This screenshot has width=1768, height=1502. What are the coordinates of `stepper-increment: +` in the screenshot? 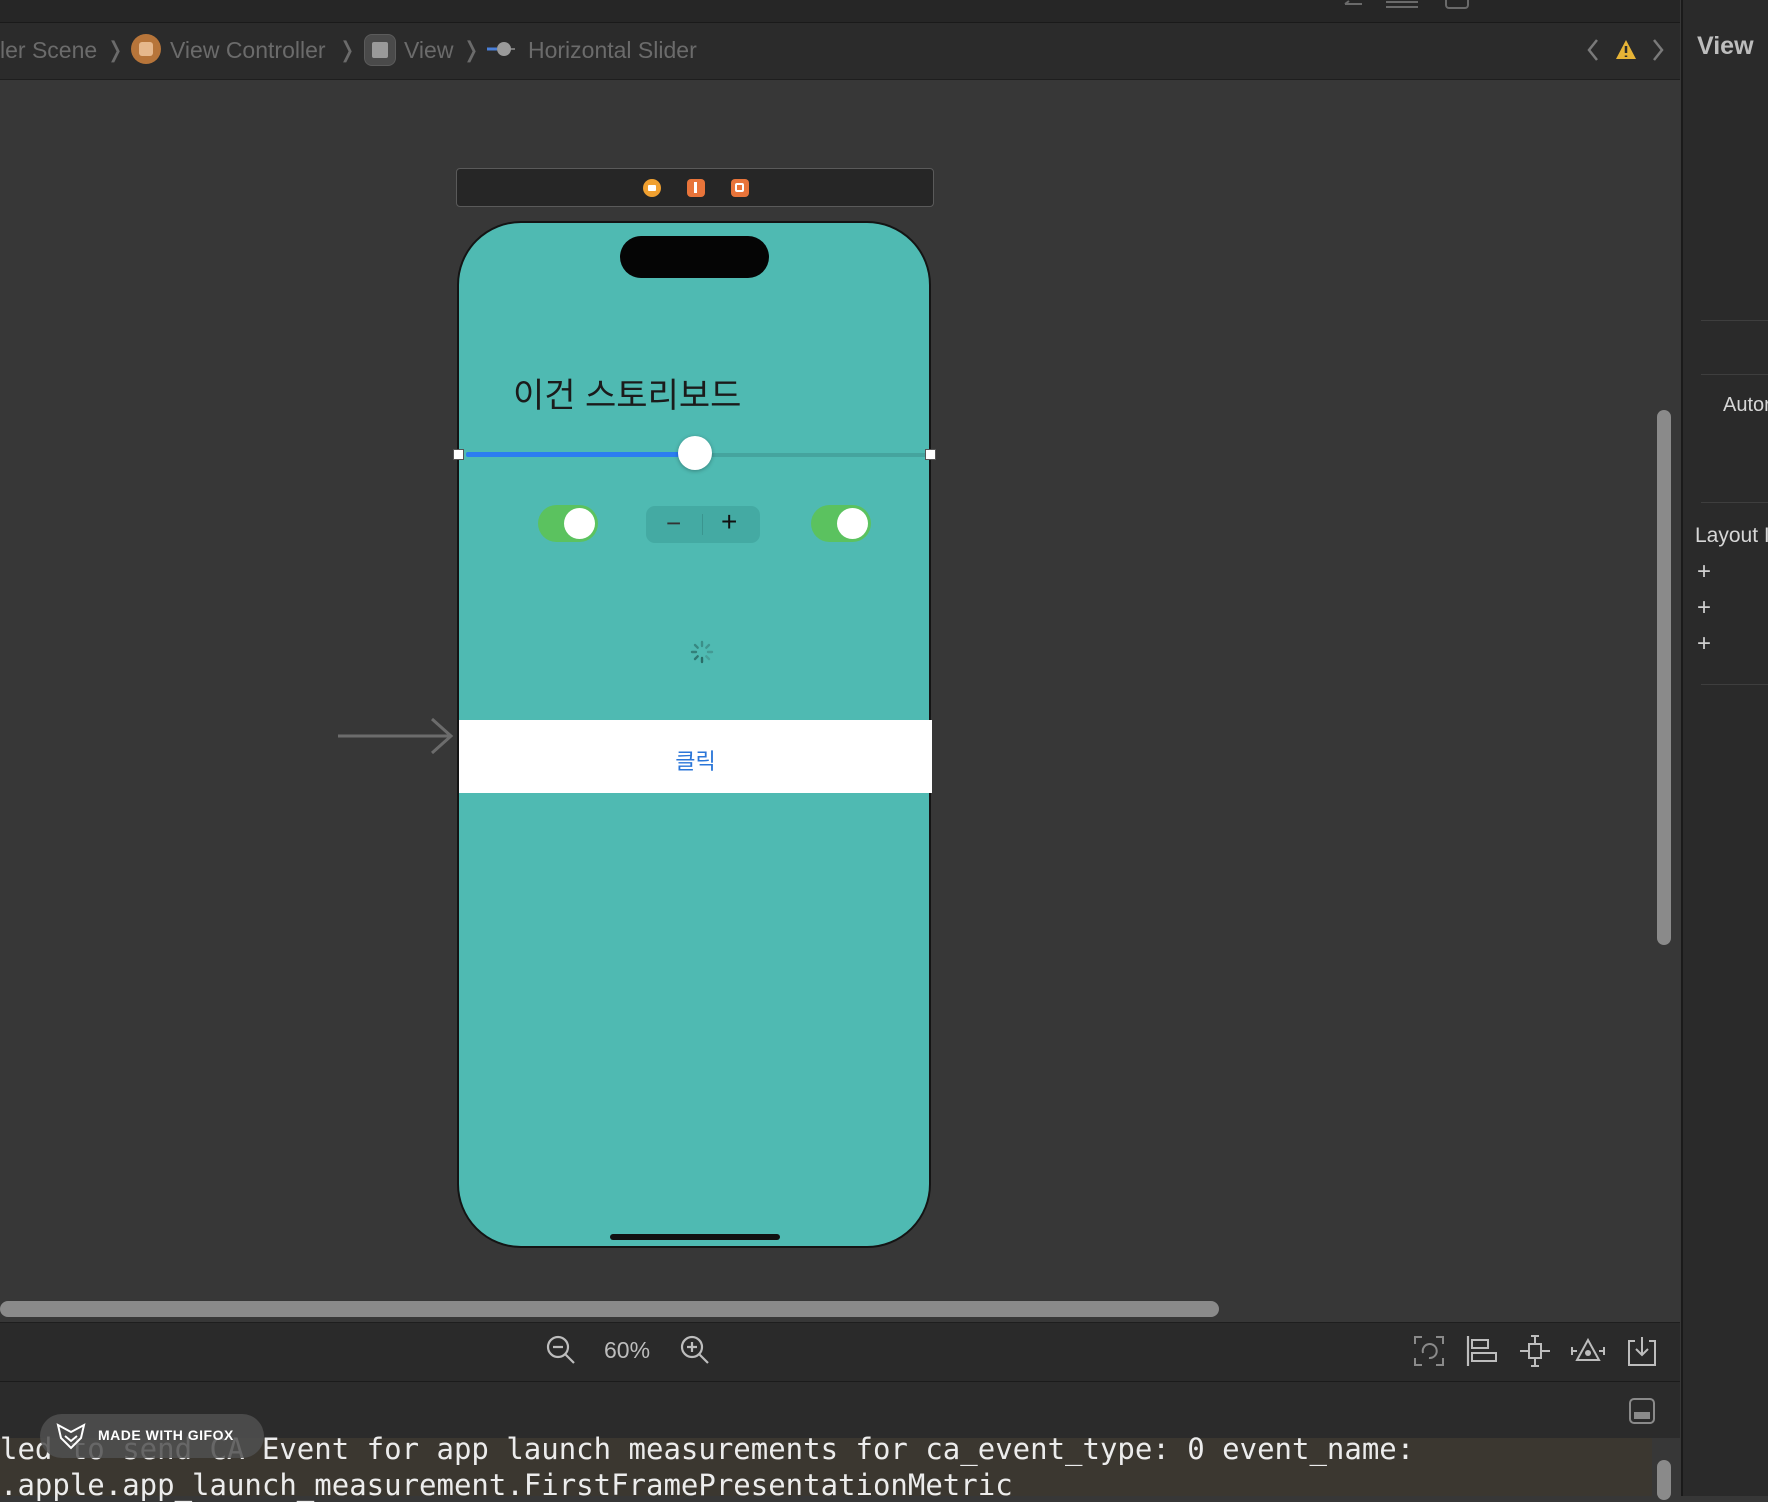 It's located at (729, 522).